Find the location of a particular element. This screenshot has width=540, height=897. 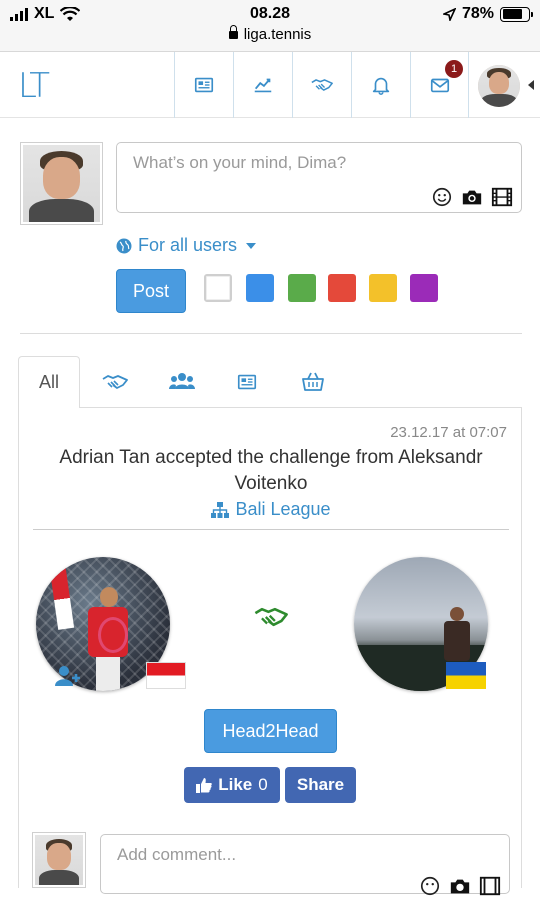

flag-ukraine is located at coordinates (466, 675).